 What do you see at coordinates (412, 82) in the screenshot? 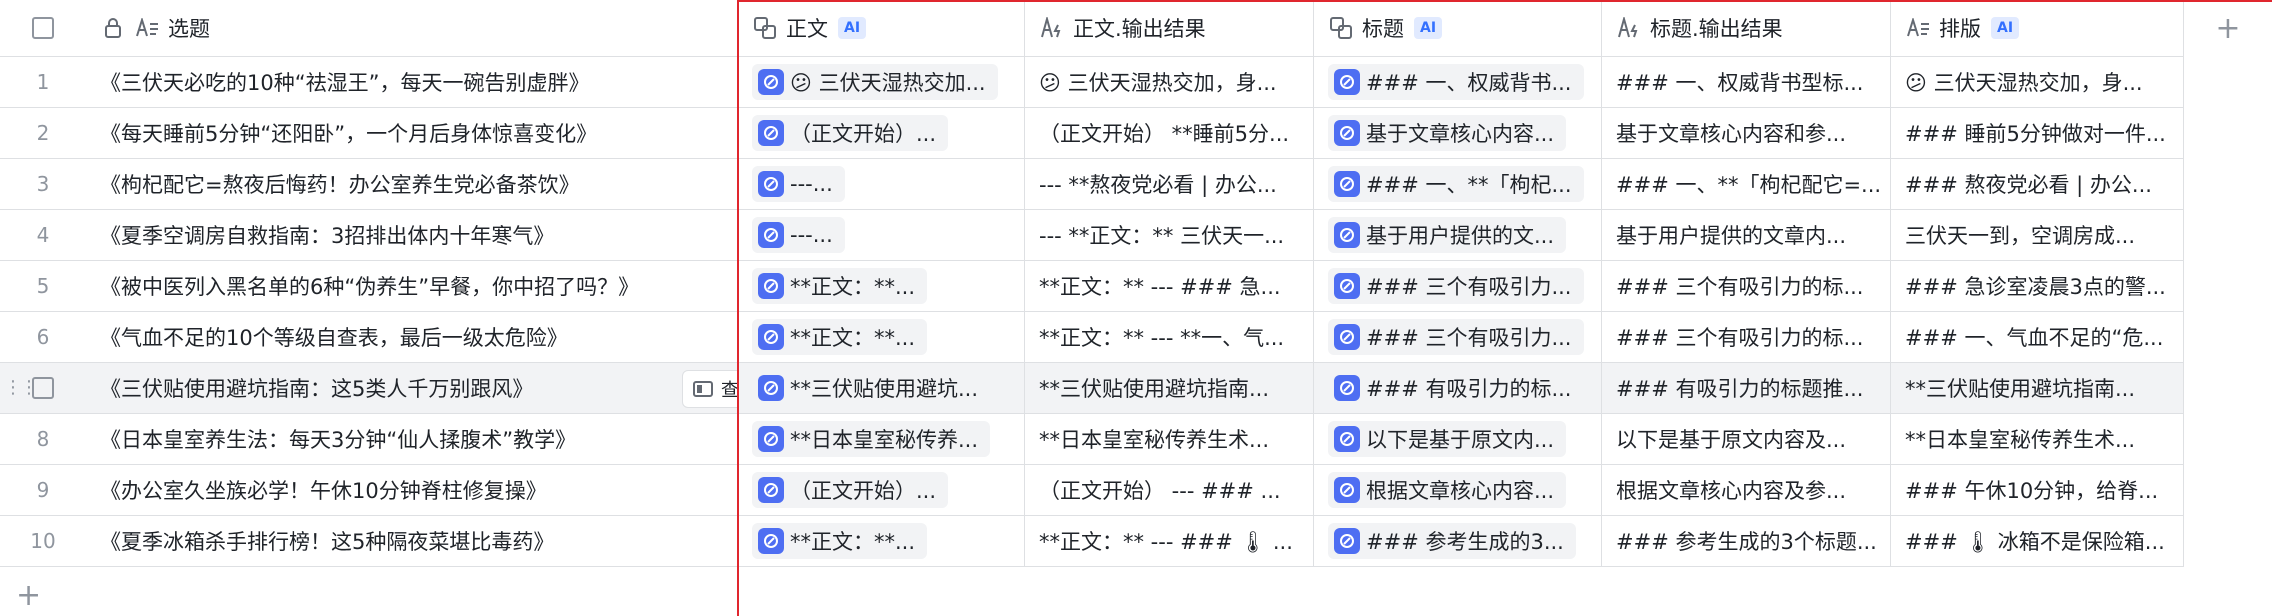
I see `topic-cell: 《三伏天必吃的10种“祛湿王”，每天一碗告别虚胖》` at bounding box center [412, 82].